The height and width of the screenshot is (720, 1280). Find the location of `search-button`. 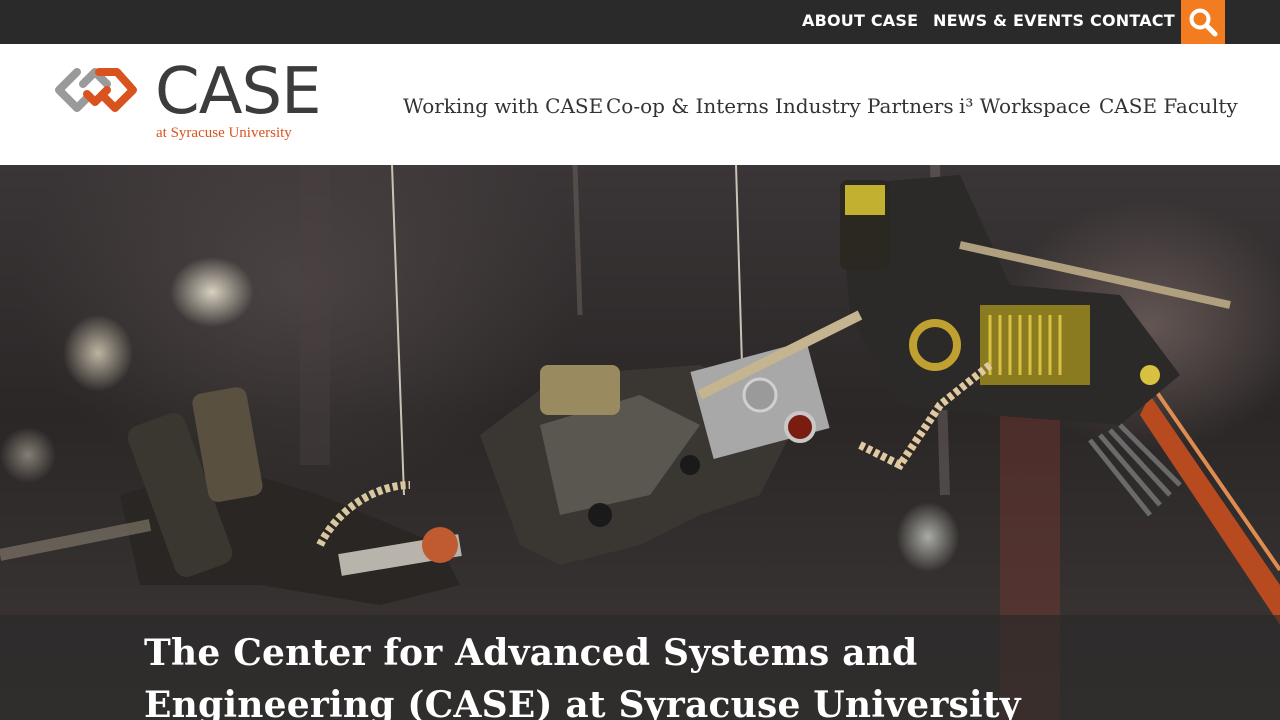

search-button is located at coordinates (1203, 22).